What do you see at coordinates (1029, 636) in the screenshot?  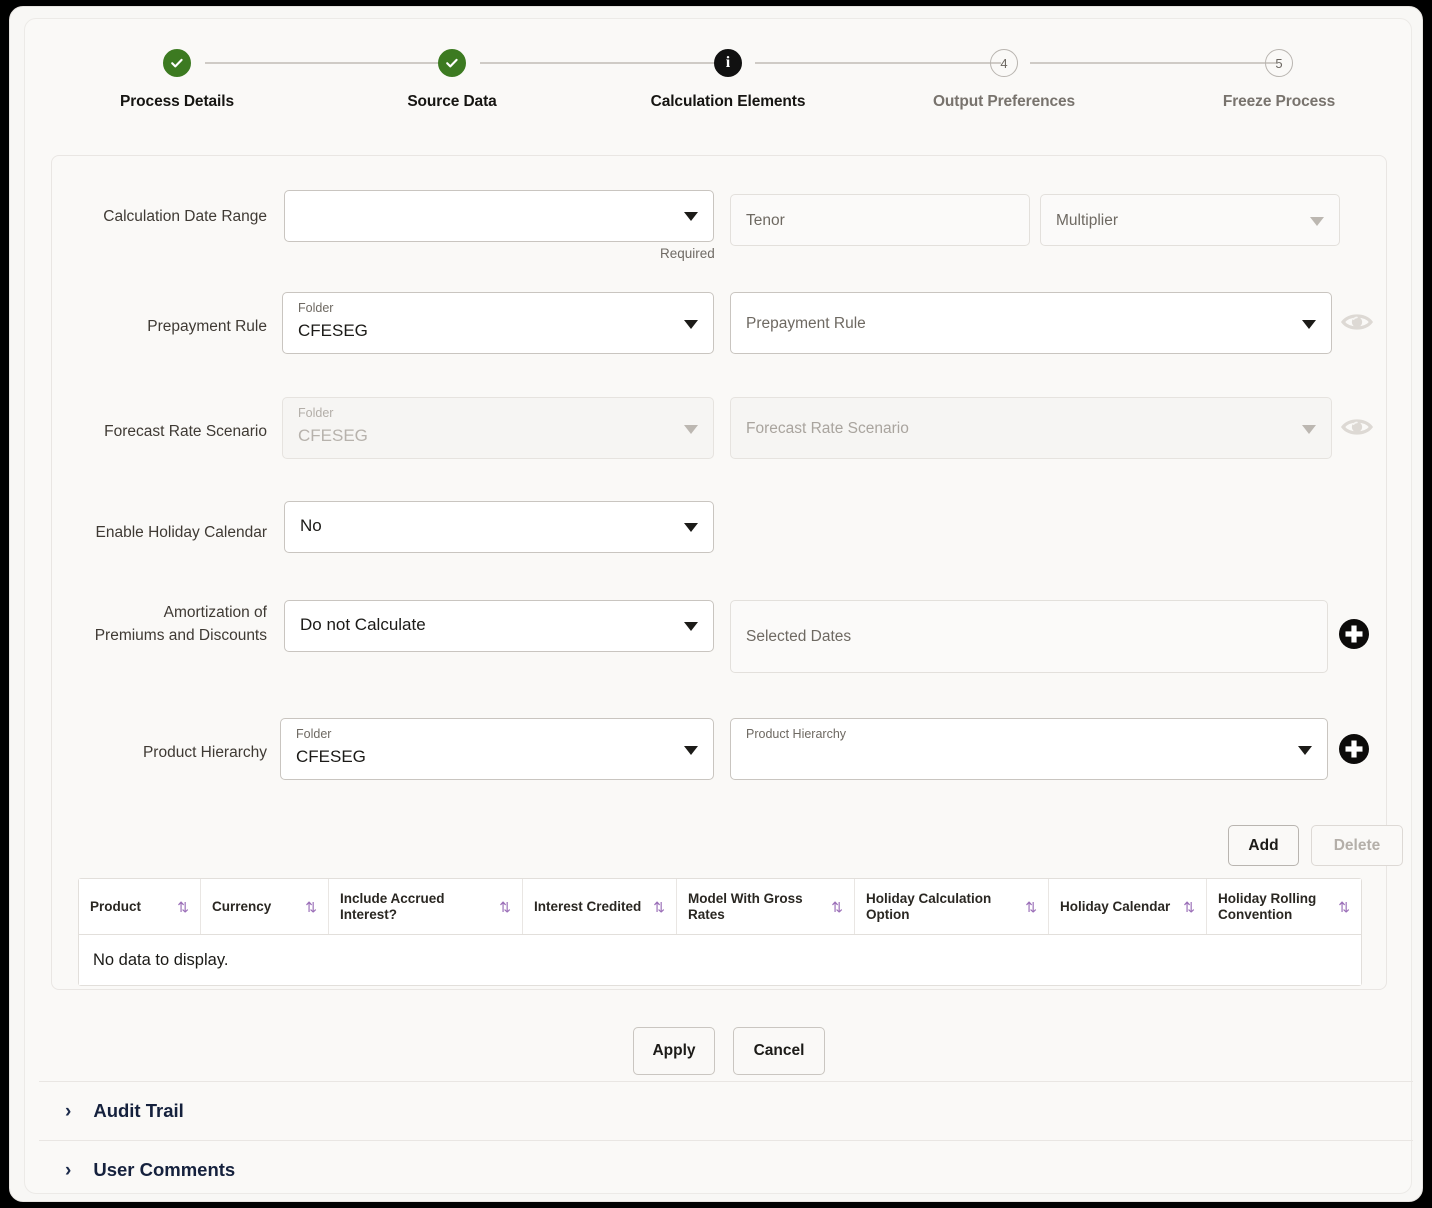 I see `selected-dates-input: Selected Dates` at bounding box center [1029, 636].